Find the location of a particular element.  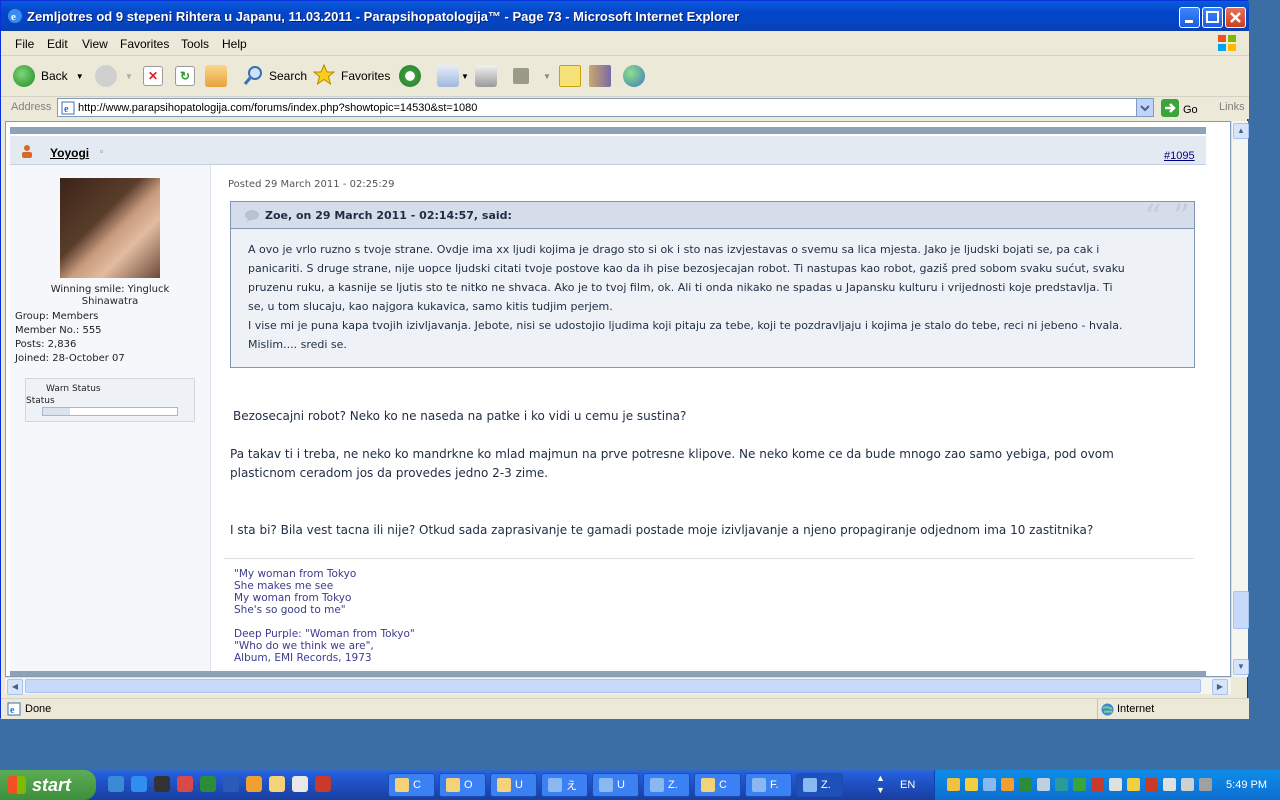

edit-dropdown-icon: ▼ is located at coordinates (547, 76).